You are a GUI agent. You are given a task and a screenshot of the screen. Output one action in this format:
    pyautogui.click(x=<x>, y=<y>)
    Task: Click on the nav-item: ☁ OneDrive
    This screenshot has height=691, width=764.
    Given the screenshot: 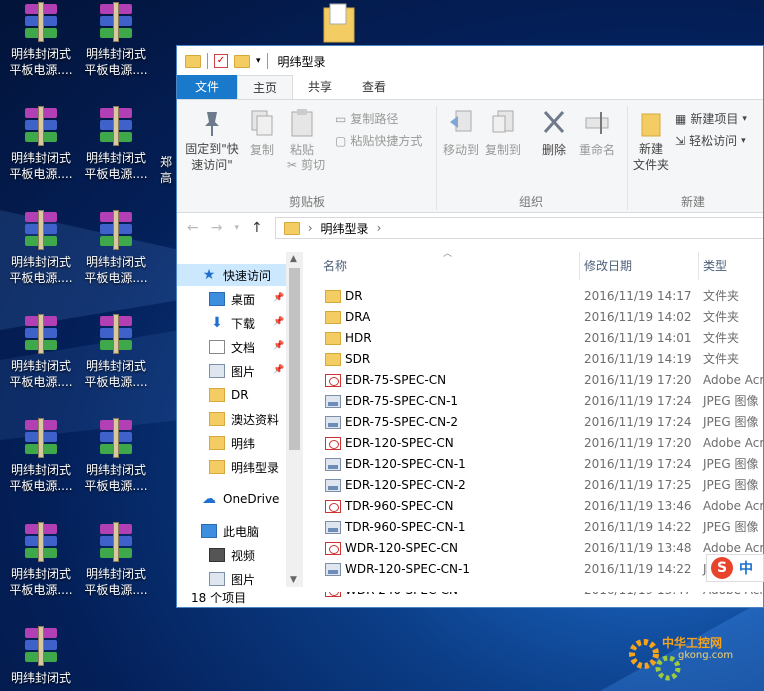 What is the action you would take?
    pyautogui.click(x=240, y=499)
    